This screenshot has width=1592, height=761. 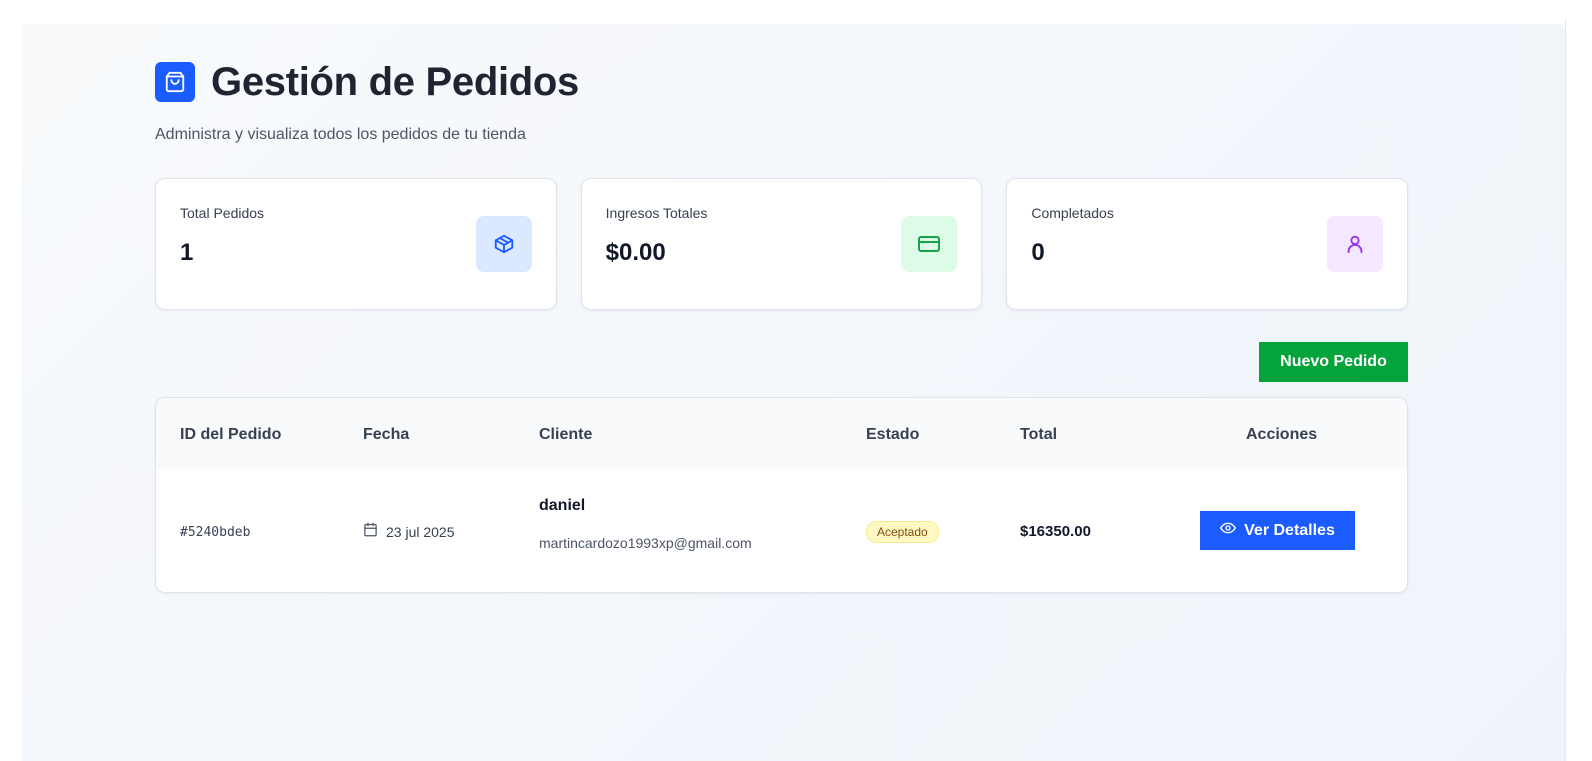 I want to click on new-order-button: Nuevo Pedido, so click(x=1333, y=362).